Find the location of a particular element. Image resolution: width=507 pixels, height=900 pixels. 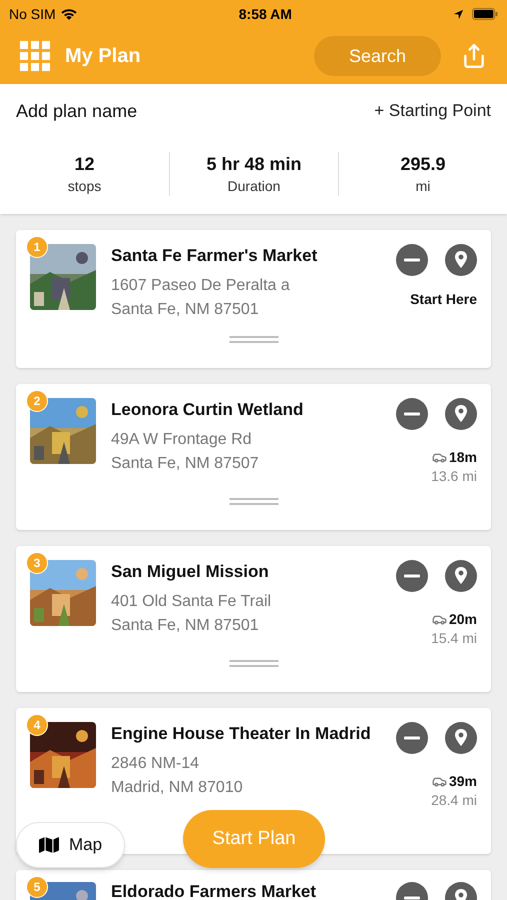

map-icon is located at coordinates (48, 845).